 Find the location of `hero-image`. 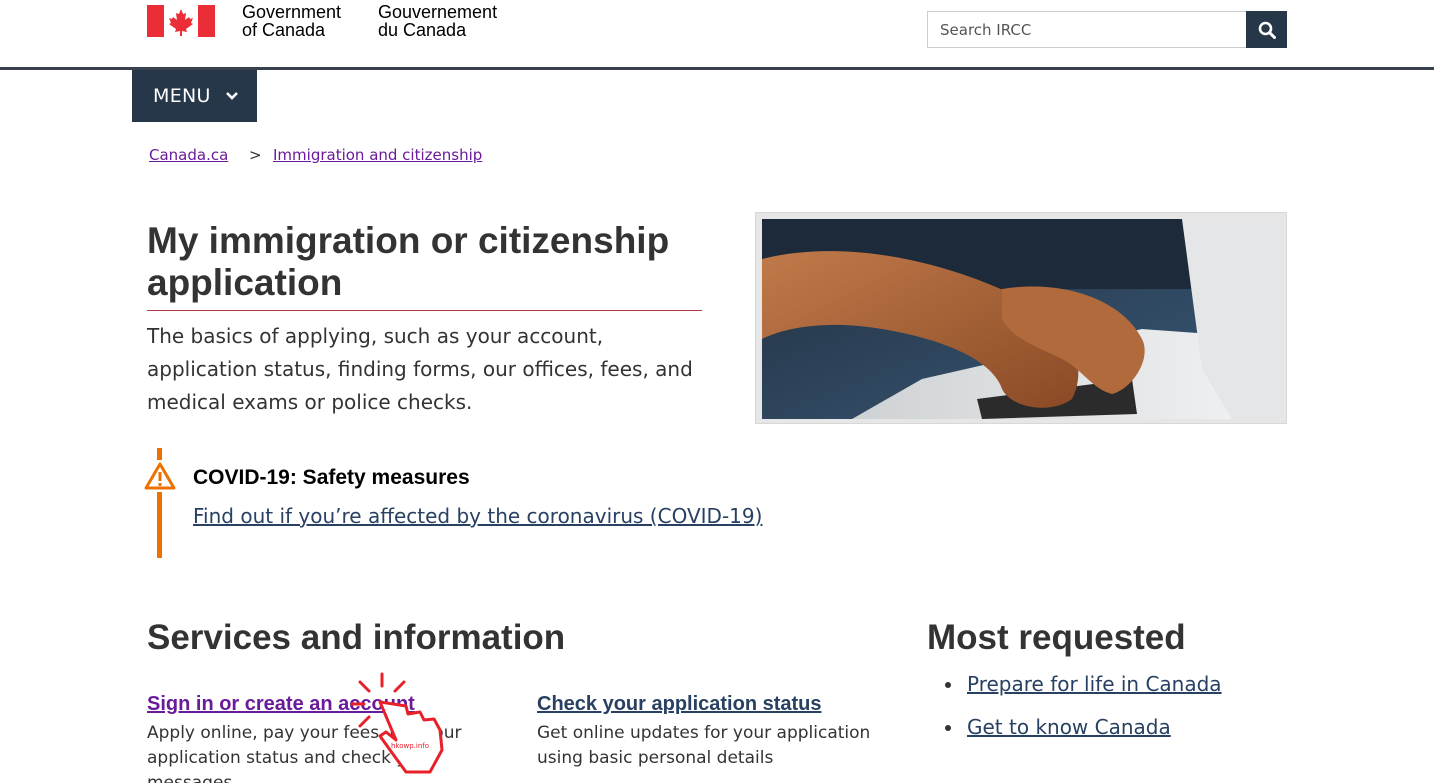

hero-image is located at coordinates (1022, 319).